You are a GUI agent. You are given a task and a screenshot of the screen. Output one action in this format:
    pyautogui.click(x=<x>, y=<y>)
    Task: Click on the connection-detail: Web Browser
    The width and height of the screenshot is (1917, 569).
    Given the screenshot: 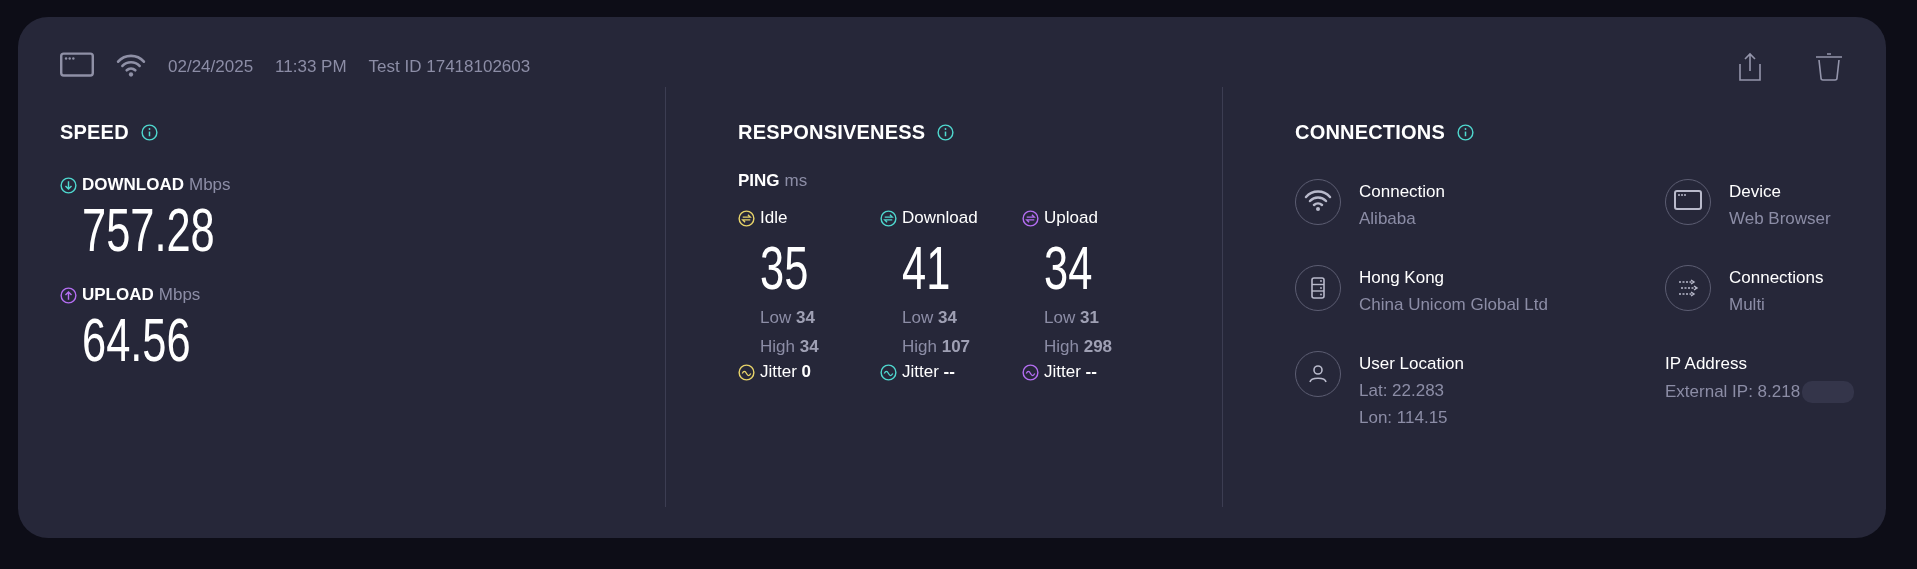 What is the action you would take?
    pyautogui.click(x=1780, y=219)
    